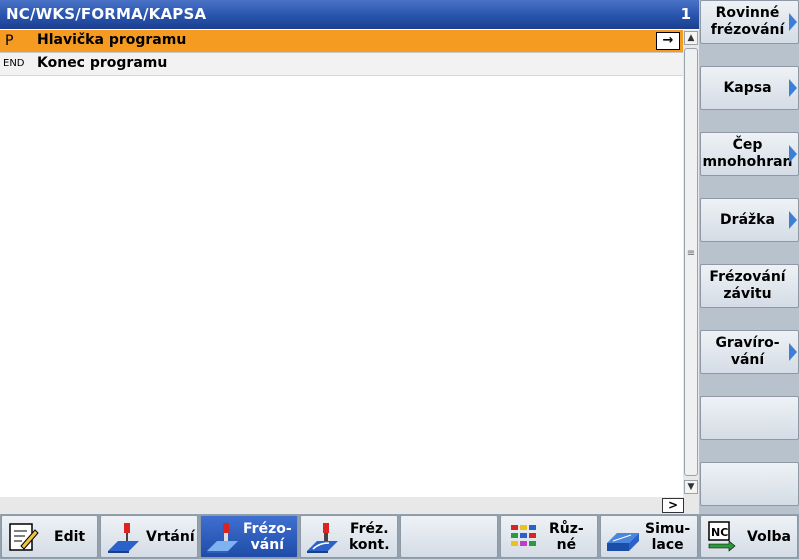 Image resolution: width=799 pixels, height=559 pixels. Describe the element at coordinates (623, 542) in the screenshot. I see `simulation-icon` at that location.